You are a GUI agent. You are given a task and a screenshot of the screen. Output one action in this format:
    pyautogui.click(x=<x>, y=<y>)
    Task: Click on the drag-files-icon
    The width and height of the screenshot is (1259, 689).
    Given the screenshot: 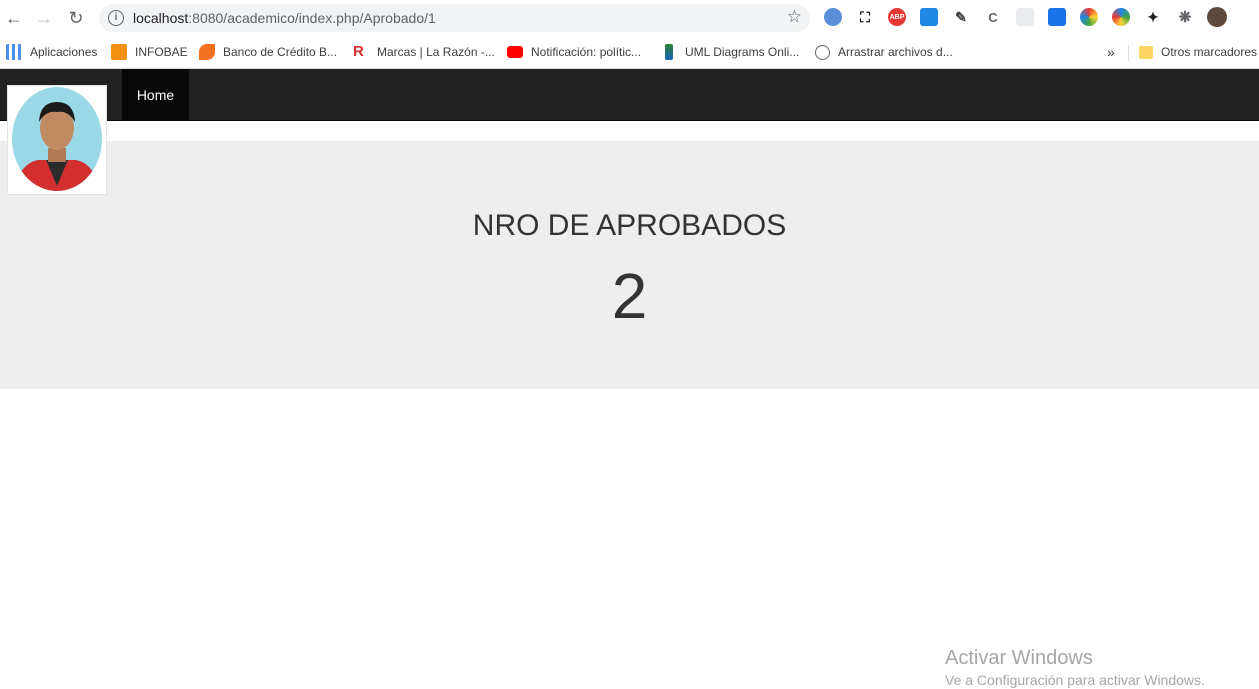 What is the action you would take?
    pyautogui.click(x=822, y=52)
    